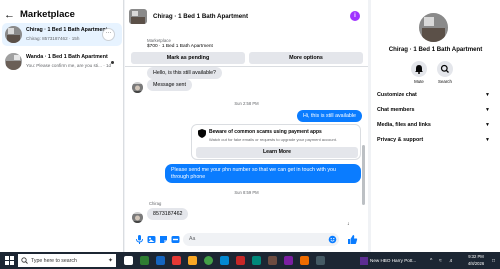  Describe the element at coordinates (202, 133) in the screenshot. I see `shield-icon` at that location.